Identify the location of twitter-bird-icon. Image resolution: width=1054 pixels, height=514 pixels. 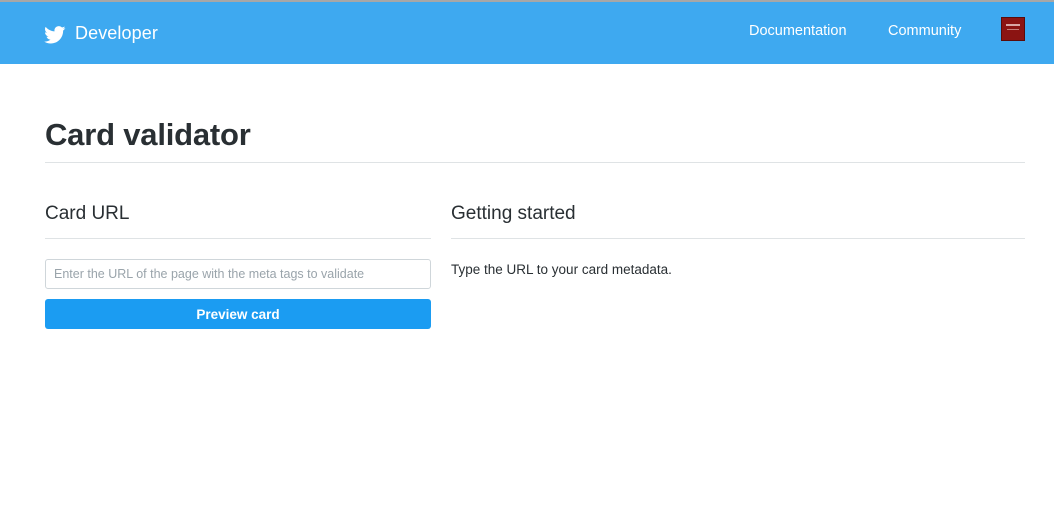
(55, 34).